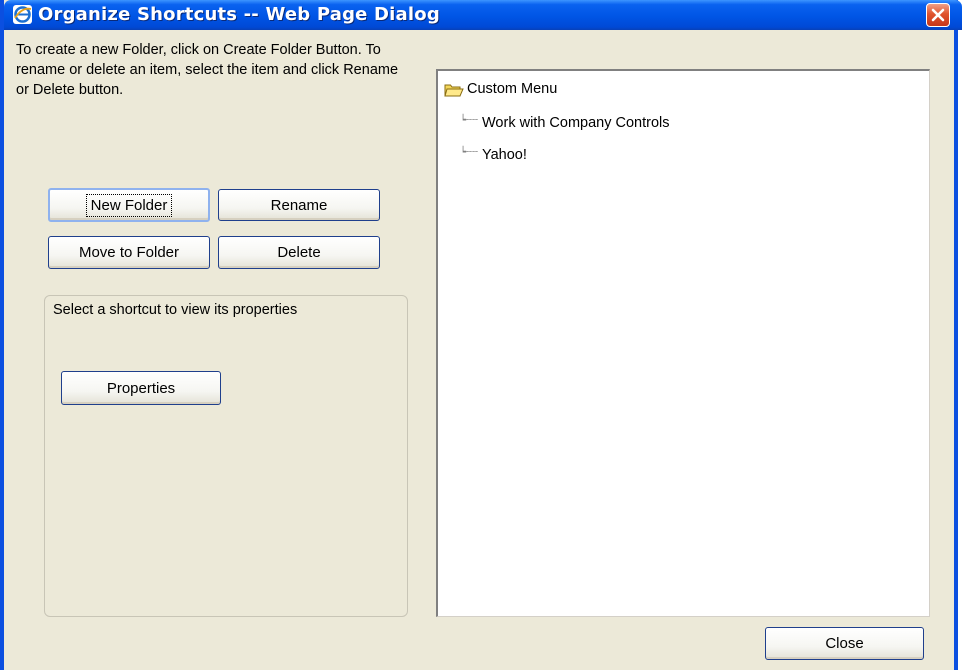 The width and height of the screenshot is (968, 670). I want to click on folder-open-icon, so click(454, 92).